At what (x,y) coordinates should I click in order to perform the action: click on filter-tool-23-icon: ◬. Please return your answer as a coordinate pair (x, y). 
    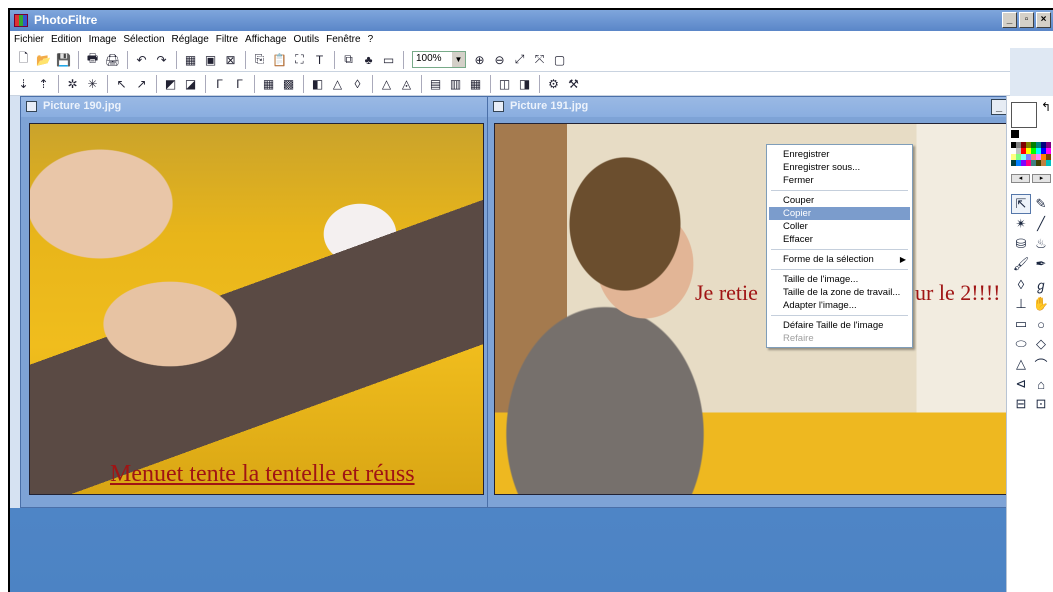
    Looking at the image, I should click on (406, 83).